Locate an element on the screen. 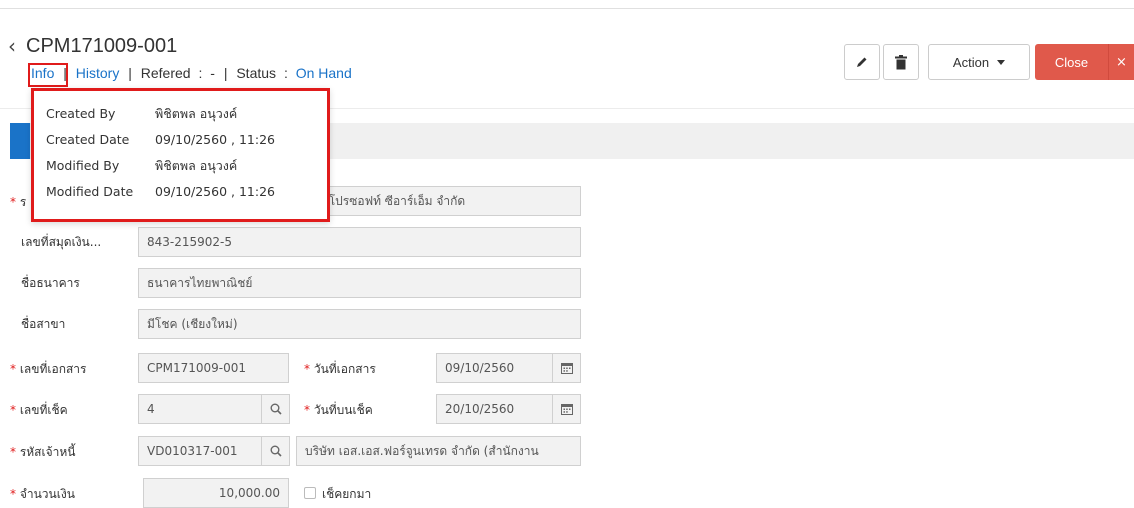 This screenshot has height=508, width=1134. caret-down-icon is located at coordinates (1001, 62).